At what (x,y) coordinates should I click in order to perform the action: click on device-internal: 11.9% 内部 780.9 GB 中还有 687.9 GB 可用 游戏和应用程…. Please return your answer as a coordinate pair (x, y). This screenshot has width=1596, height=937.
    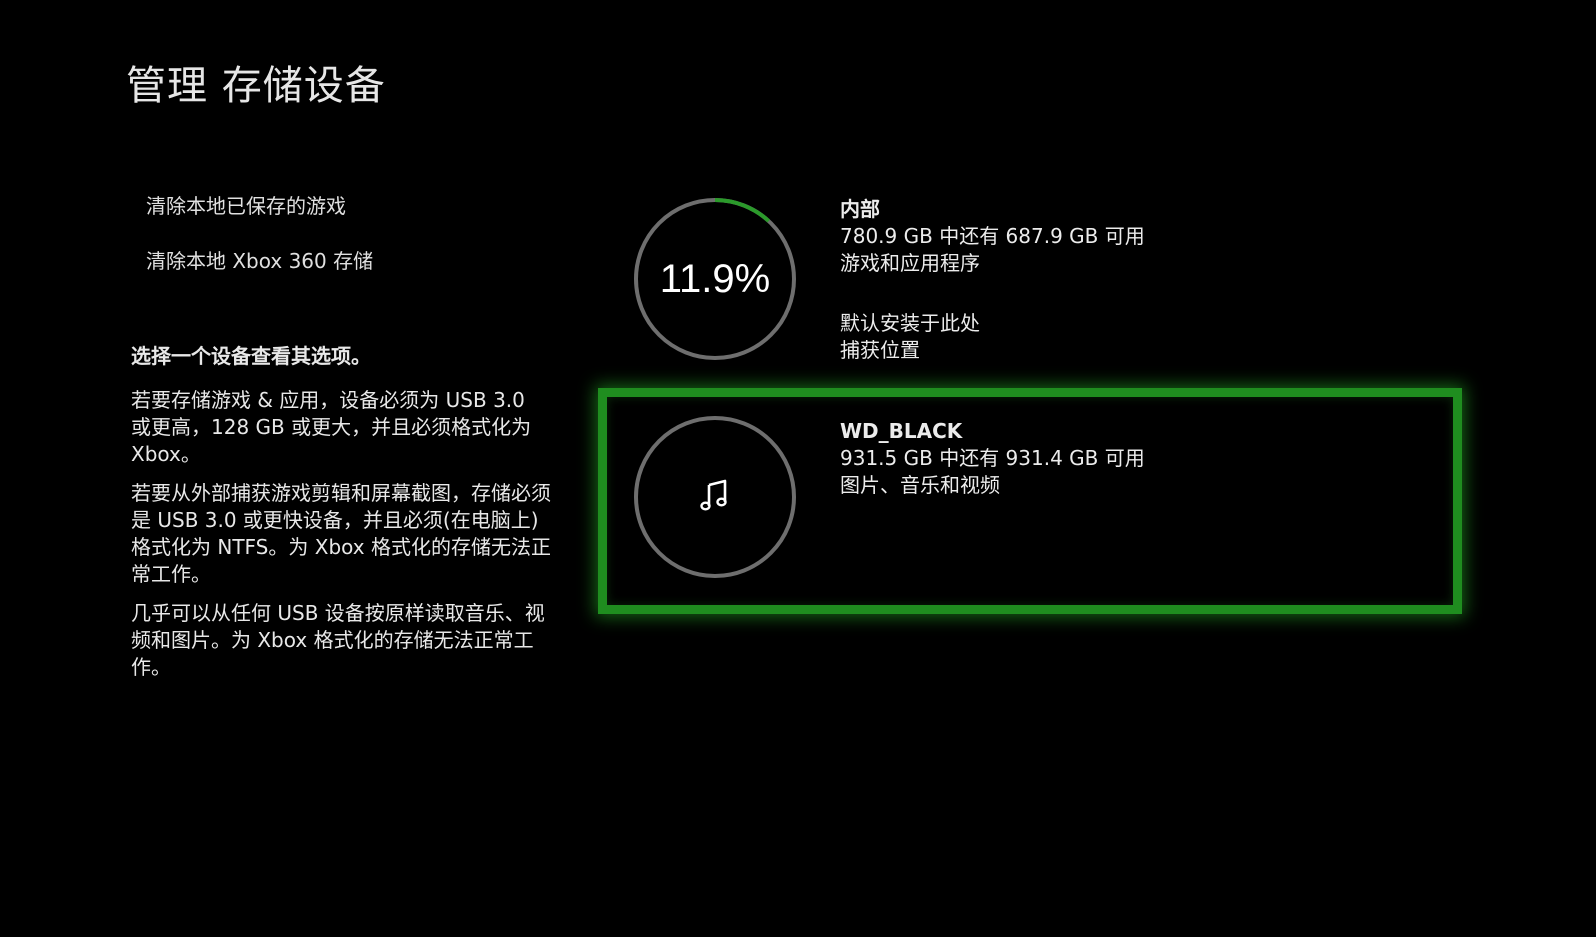
    Looking at the image, I should click on (1030, 280).